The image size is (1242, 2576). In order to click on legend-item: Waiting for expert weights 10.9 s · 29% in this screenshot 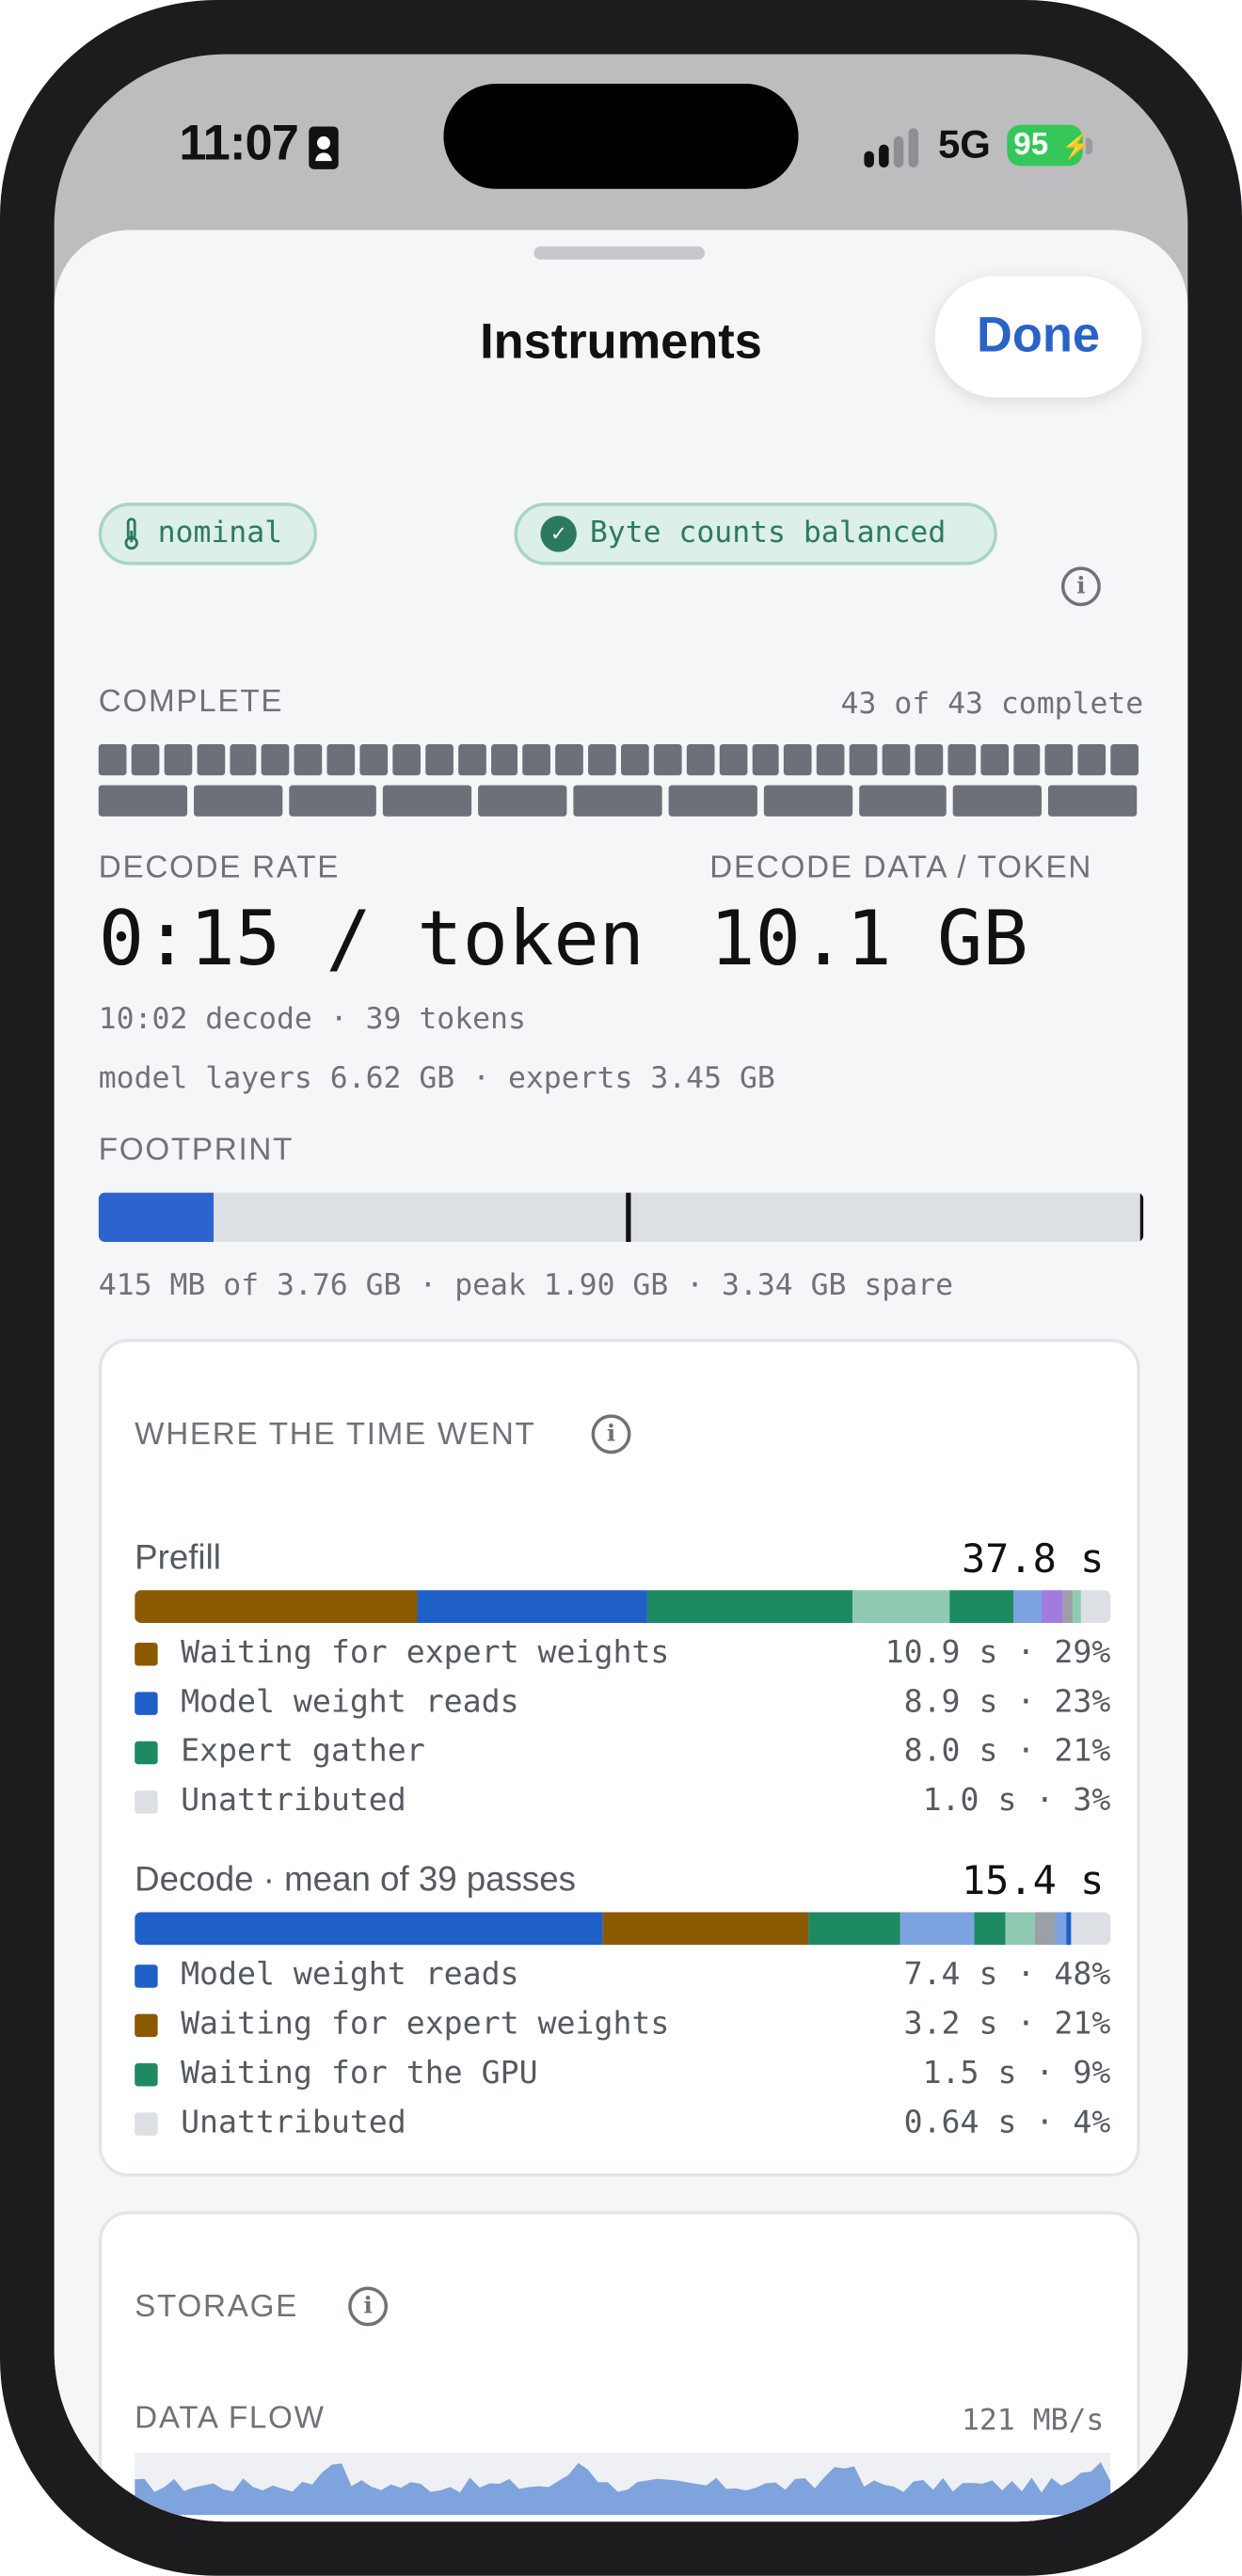, I will do `click(622, 1658)`.